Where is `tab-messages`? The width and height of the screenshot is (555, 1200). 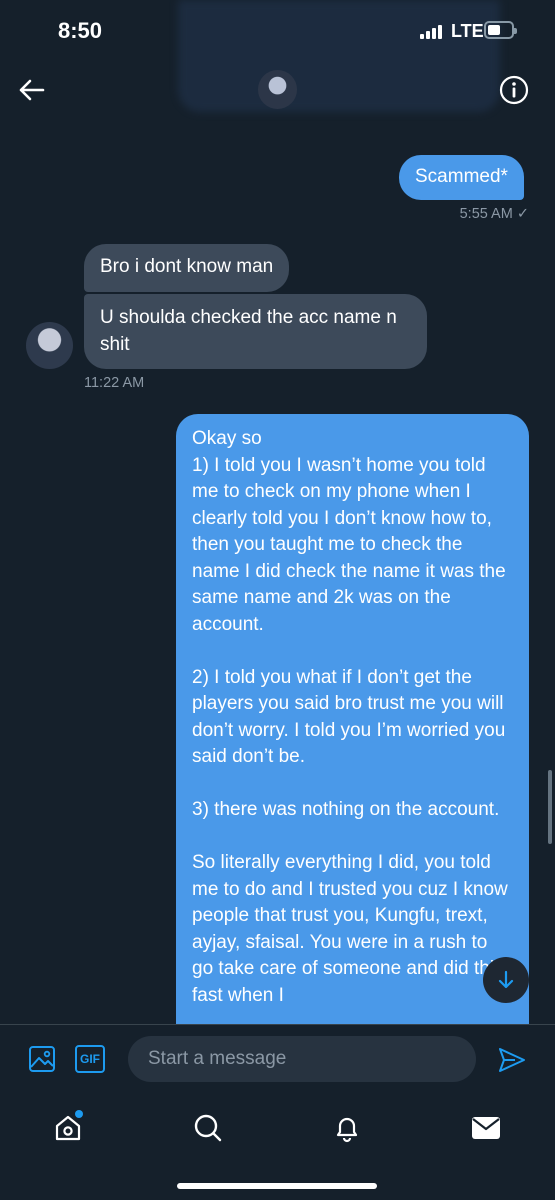 tab-messages is located at coordinates (486, 1128).